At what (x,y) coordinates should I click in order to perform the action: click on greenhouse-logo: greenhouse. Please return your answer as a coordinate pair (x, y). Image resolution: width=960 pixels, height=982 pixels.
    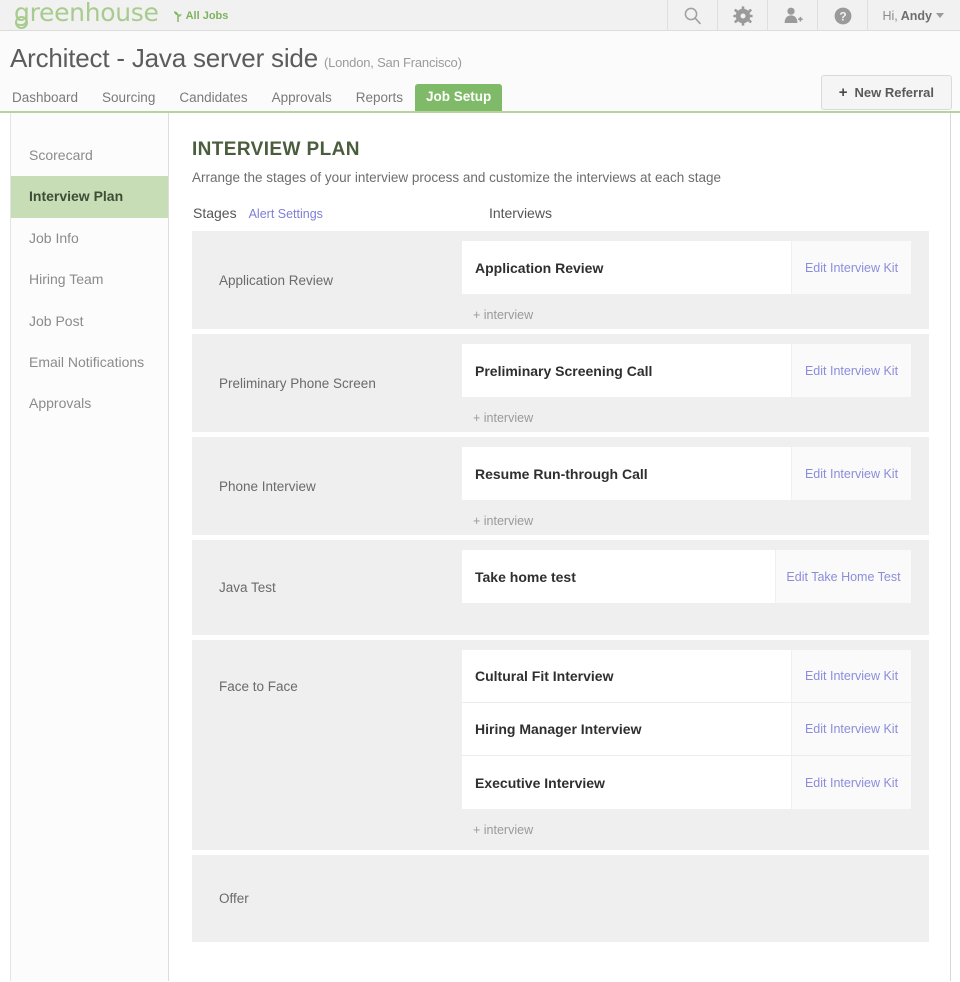
    Looking at the image, I should click on (86, 14).